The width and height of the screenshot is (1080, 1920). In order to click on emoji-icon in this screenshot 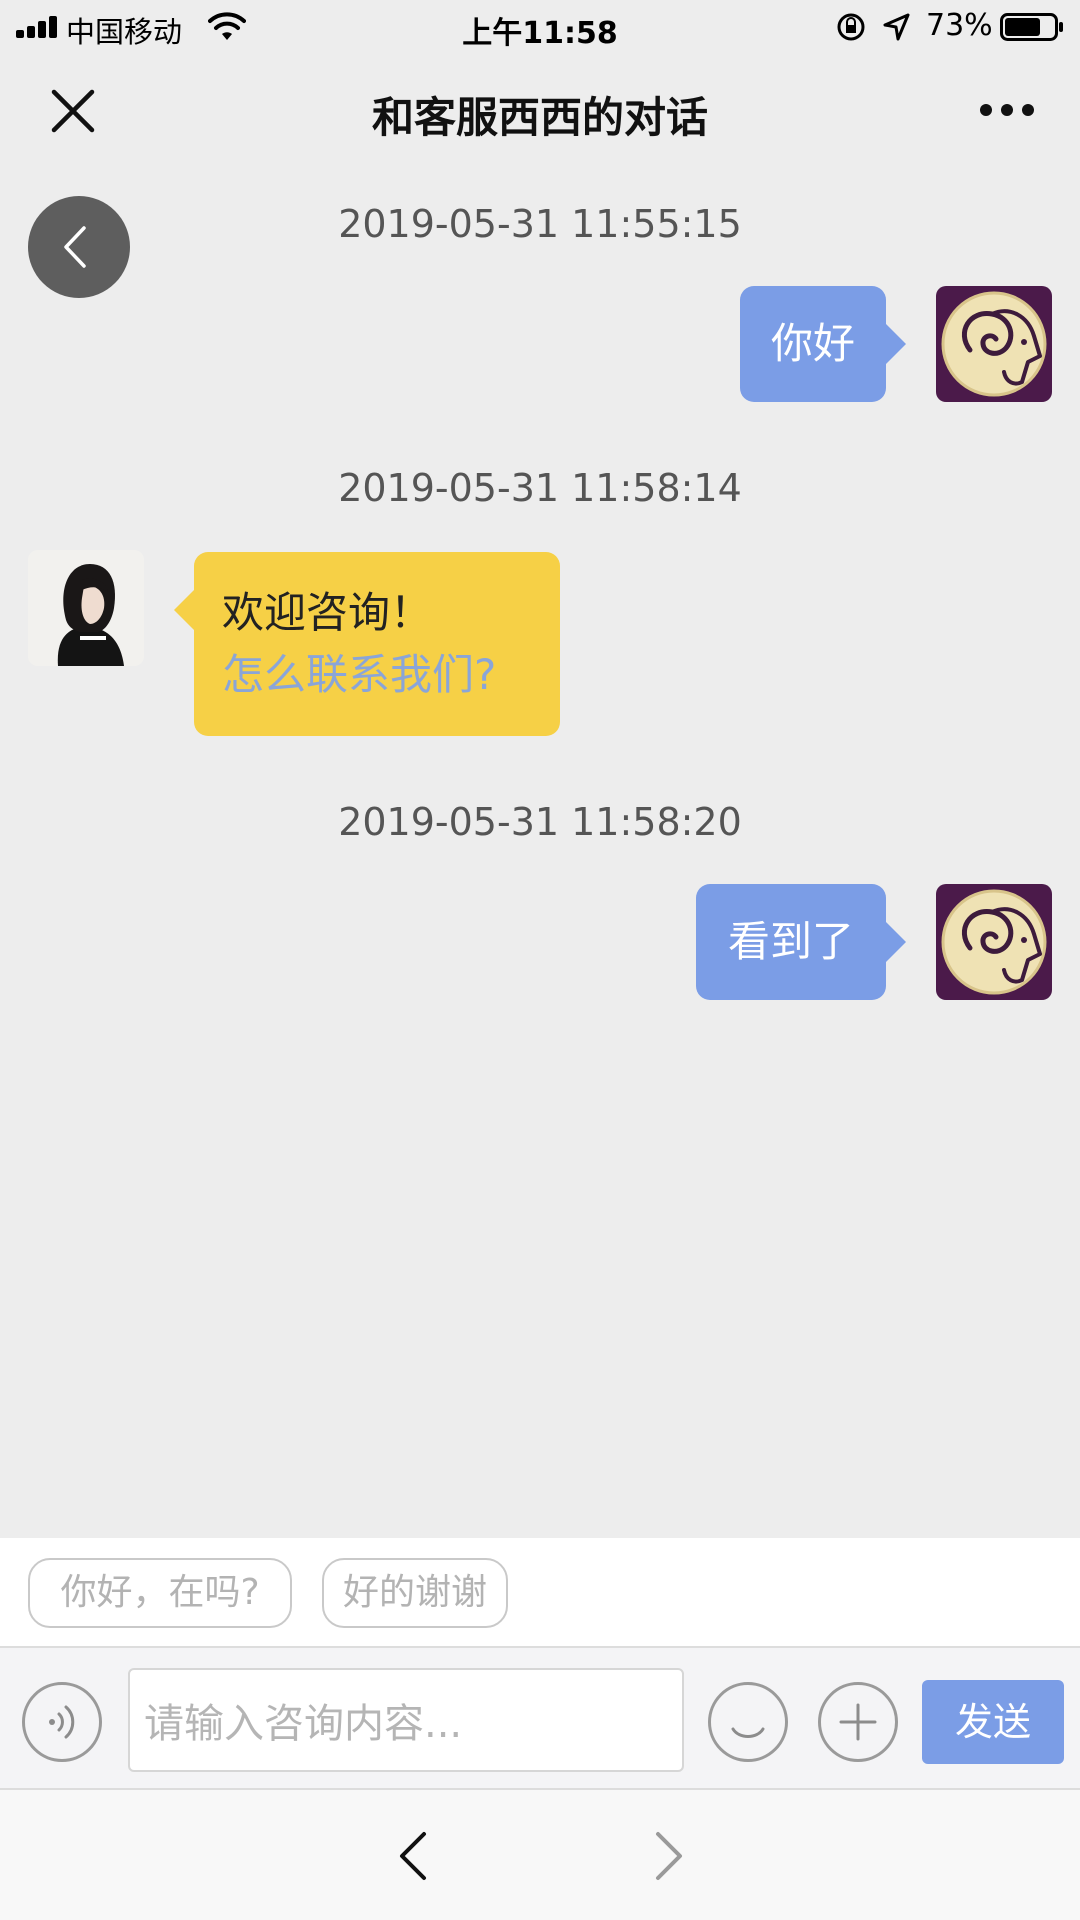, I will do `click(748, 1732)`.